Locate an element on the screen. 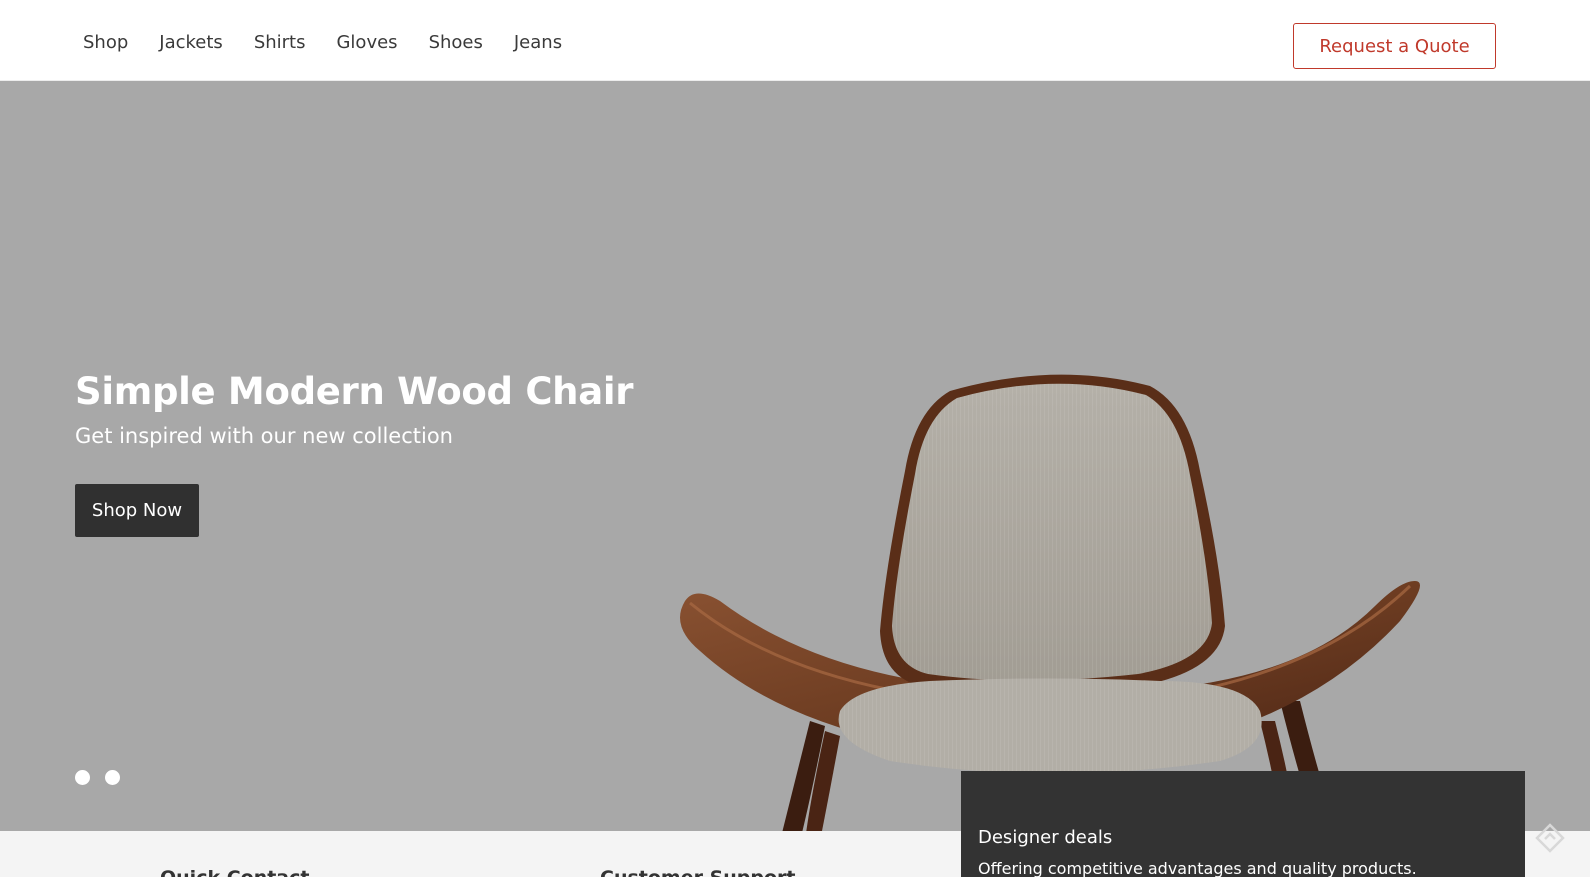 This screenshot has height=877, width=1590. request-quote-button: Request a Quote is located at coordinates (1394, 46).